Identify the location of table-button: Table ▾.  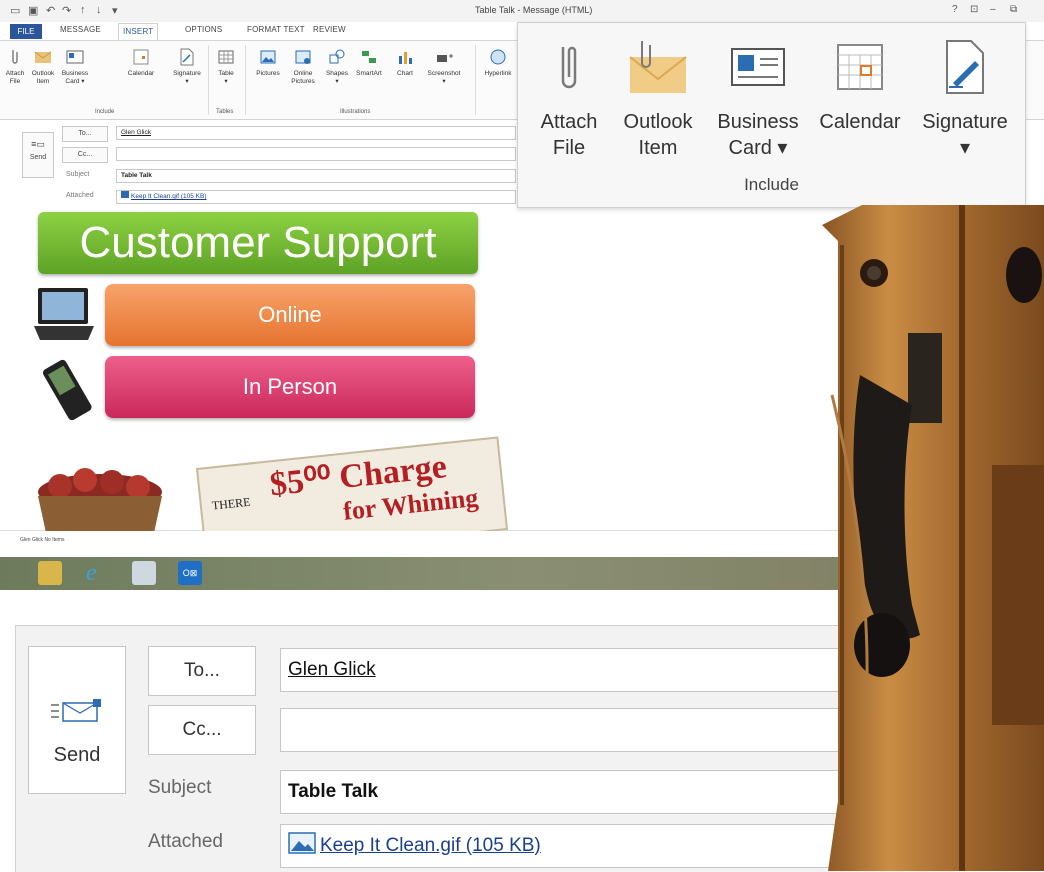
(226, 66).